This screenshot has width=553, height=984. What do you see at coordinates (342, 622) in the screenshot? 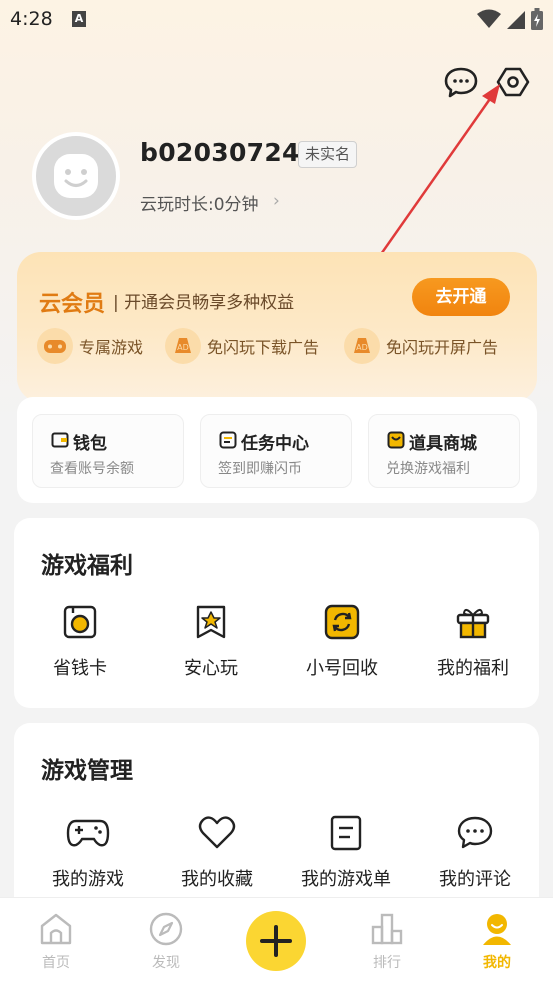
I see `recycle-icon` at bounding box center [342, 622].